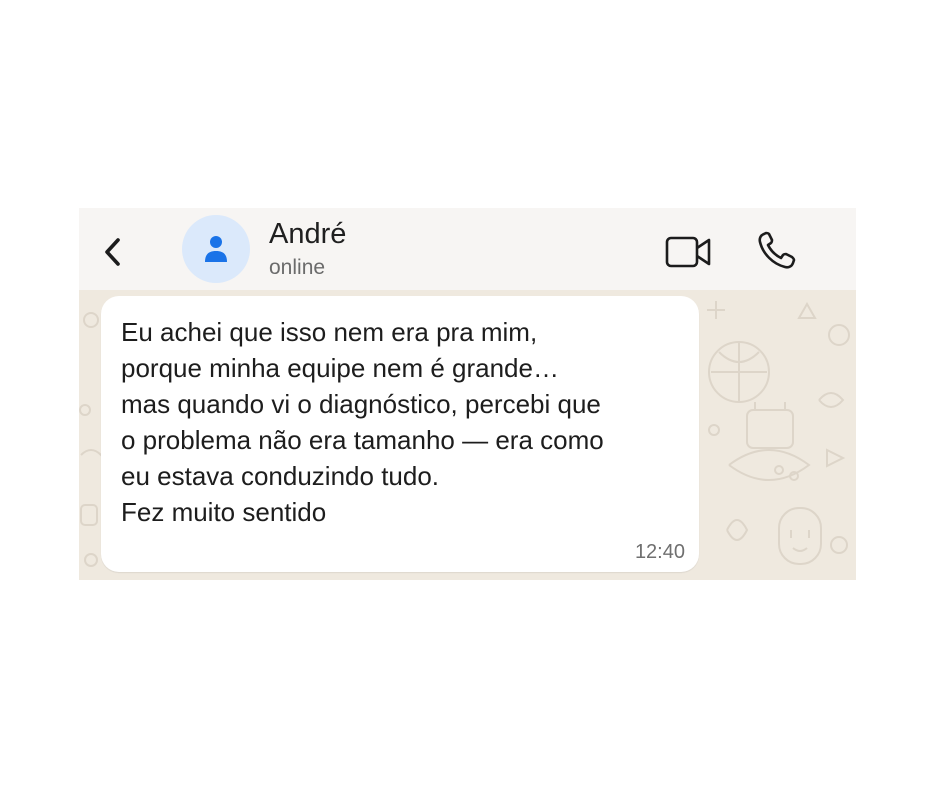  I want to click on video-call-button, so click(689, 252).